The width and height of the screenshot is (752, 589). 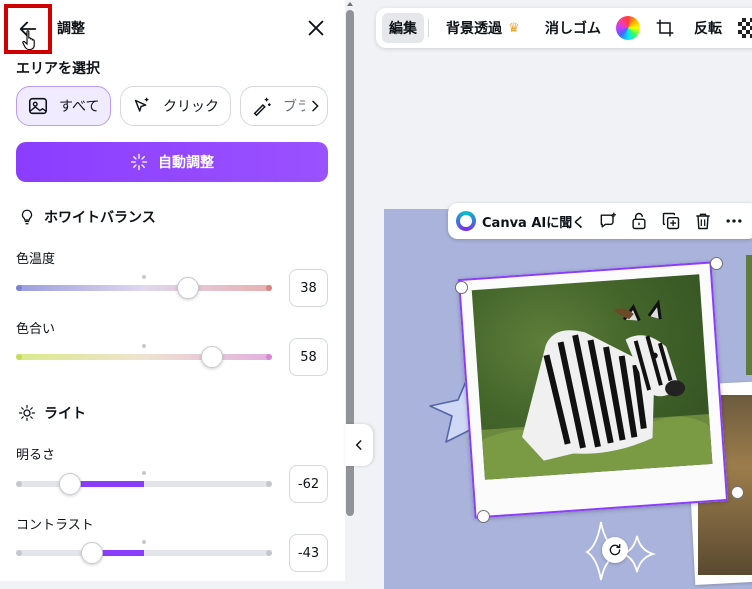 What do you see at coordinates (38, 106) in the screenshot?
I see `image-icon` at bounding box center [38, 106].